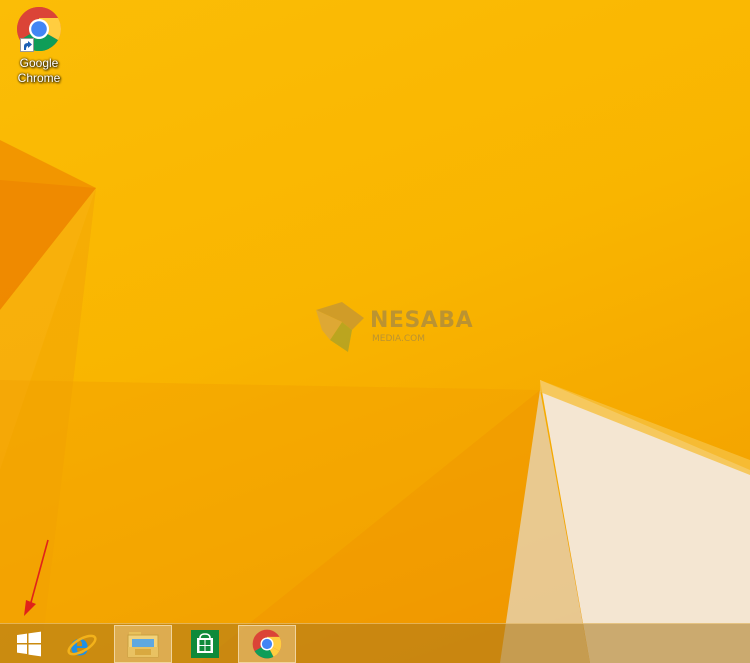  I want to click on taskbar-file-explorer, so click(143, 644).